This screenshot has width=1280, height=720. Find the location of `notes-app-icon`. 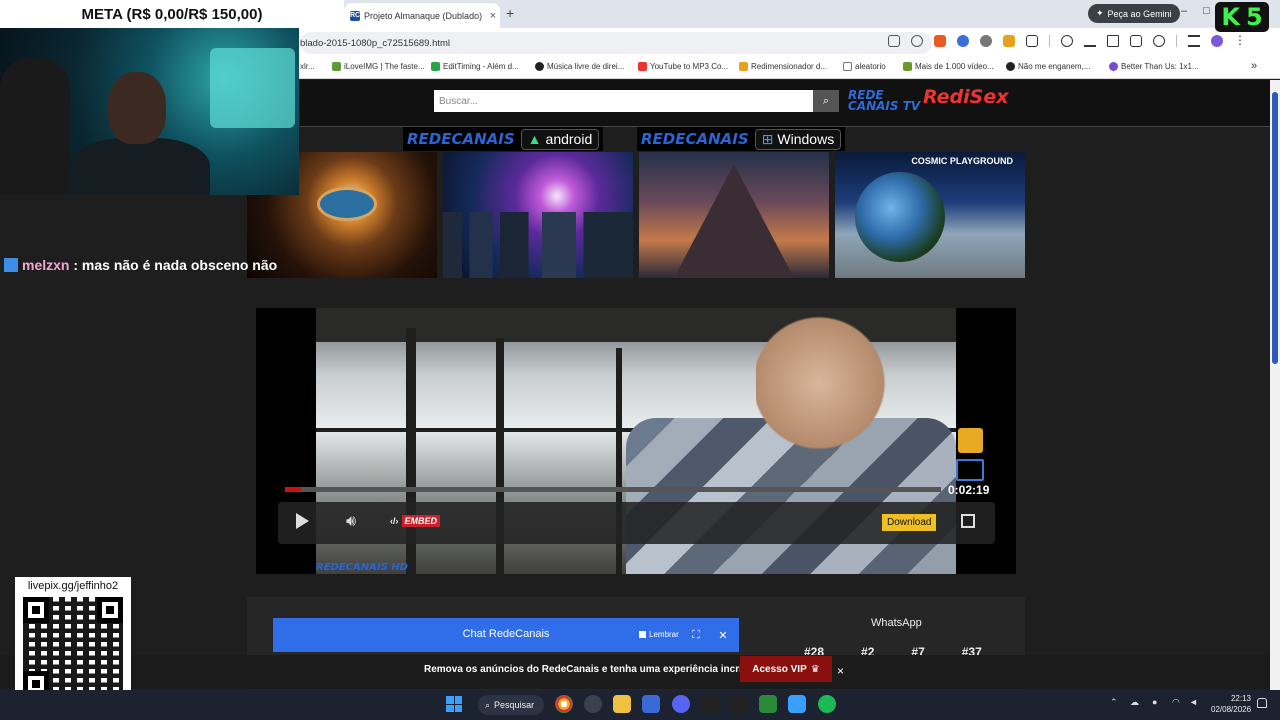

notes-app-icon is located at coordinates (797, 704).